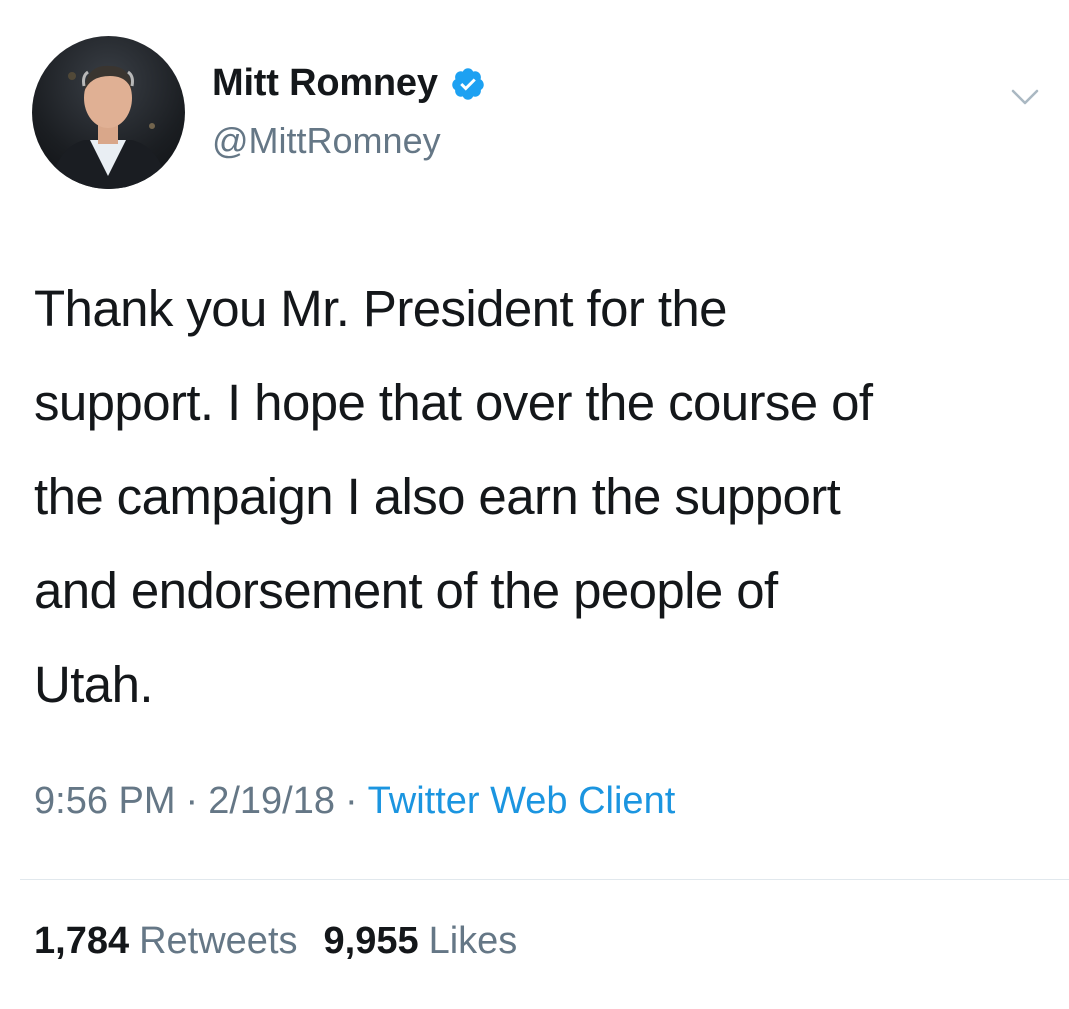 The width and height of the screenshot is (1069, 1009). I want to click on verified-badge-icon, so click(468, 84).